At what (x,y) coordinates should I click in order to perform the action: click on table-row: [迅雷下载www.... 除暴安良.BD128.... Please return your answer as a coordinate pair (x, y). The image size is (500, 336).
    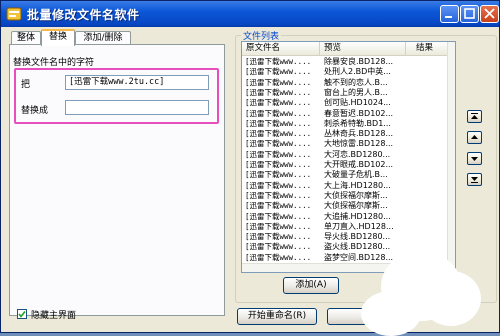
    Looking at the image, I should click on (344, 62).